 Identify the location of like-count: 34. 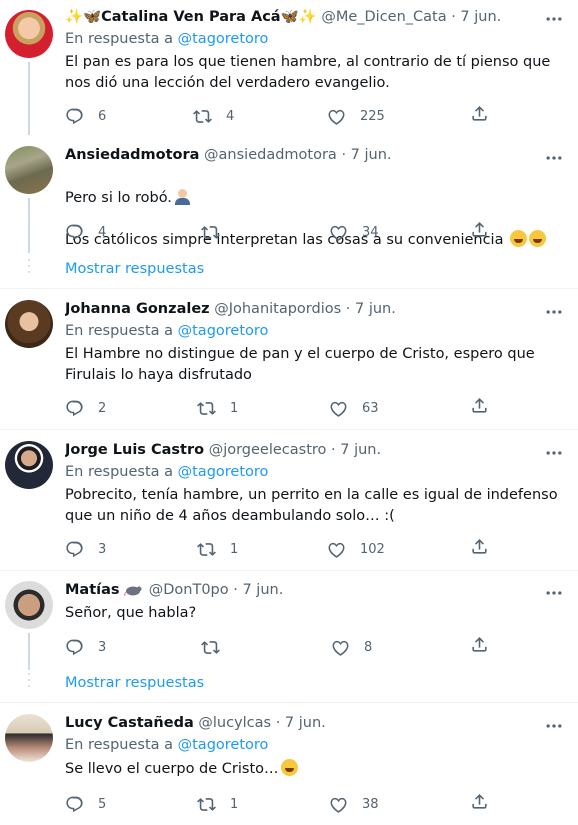
(370, 232).